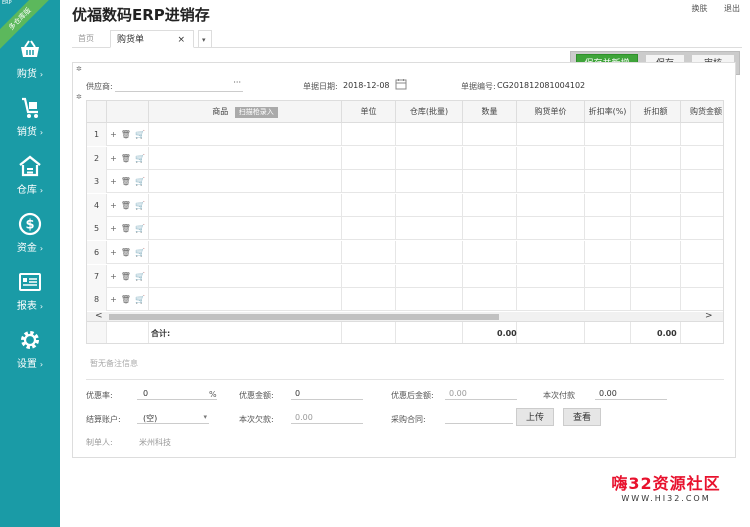  Describe the element at coordinates (732, 8) in the screenshot. I see `logout-link: 退出` at that location.